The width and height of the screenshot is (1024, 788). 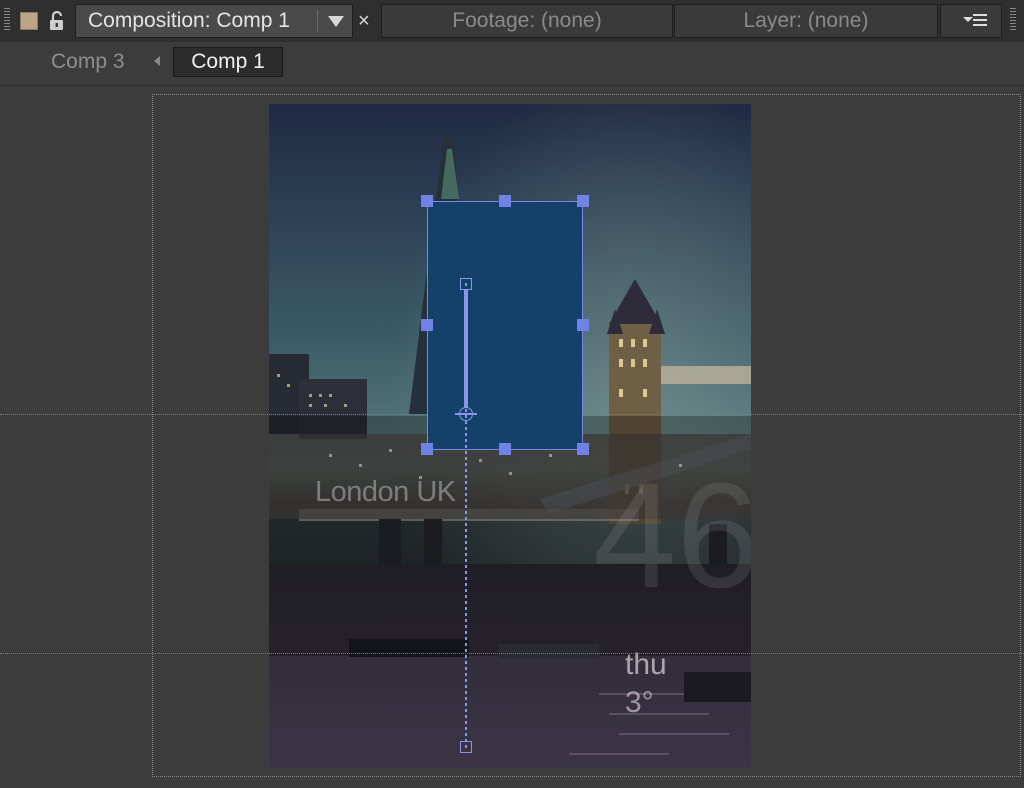 What do you see at coordinates (317, 21) in the screenshot?
I see `tab-separator` at bounding box center [317, 21].